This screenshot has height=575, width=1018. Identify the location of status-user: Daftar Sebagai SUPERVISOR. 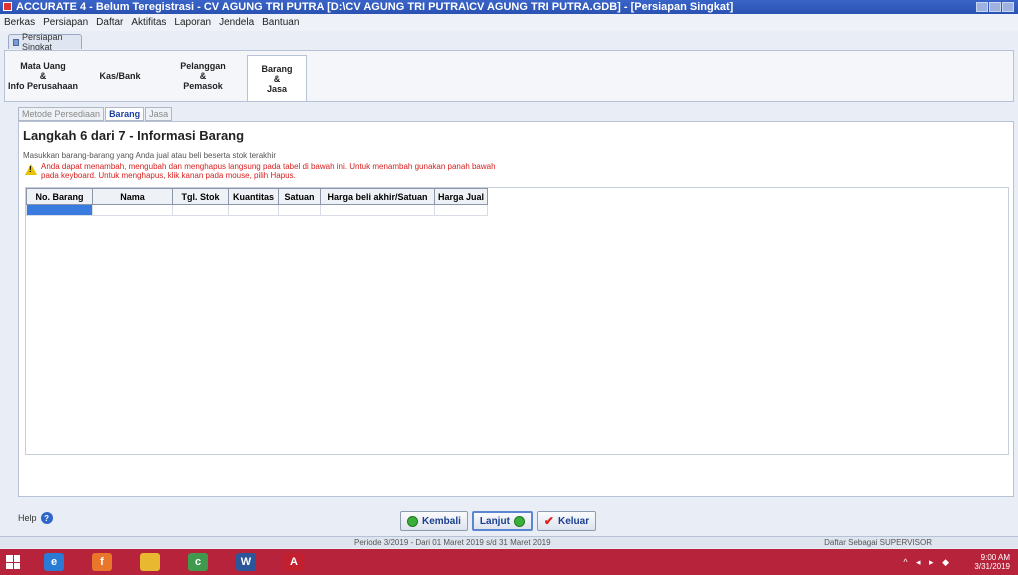
(878, 542).